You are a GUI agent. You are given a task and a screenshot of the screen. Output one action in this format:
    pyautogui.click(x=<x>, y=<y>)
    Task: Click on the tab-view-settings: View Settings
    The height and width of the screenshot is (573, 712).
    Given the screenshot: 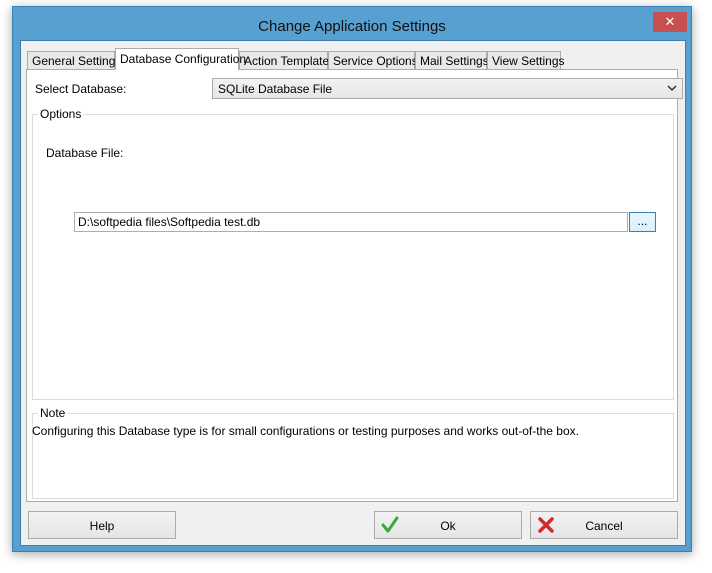 What is the action you would take?
    pyautogui.click(x=526, y=60)
    